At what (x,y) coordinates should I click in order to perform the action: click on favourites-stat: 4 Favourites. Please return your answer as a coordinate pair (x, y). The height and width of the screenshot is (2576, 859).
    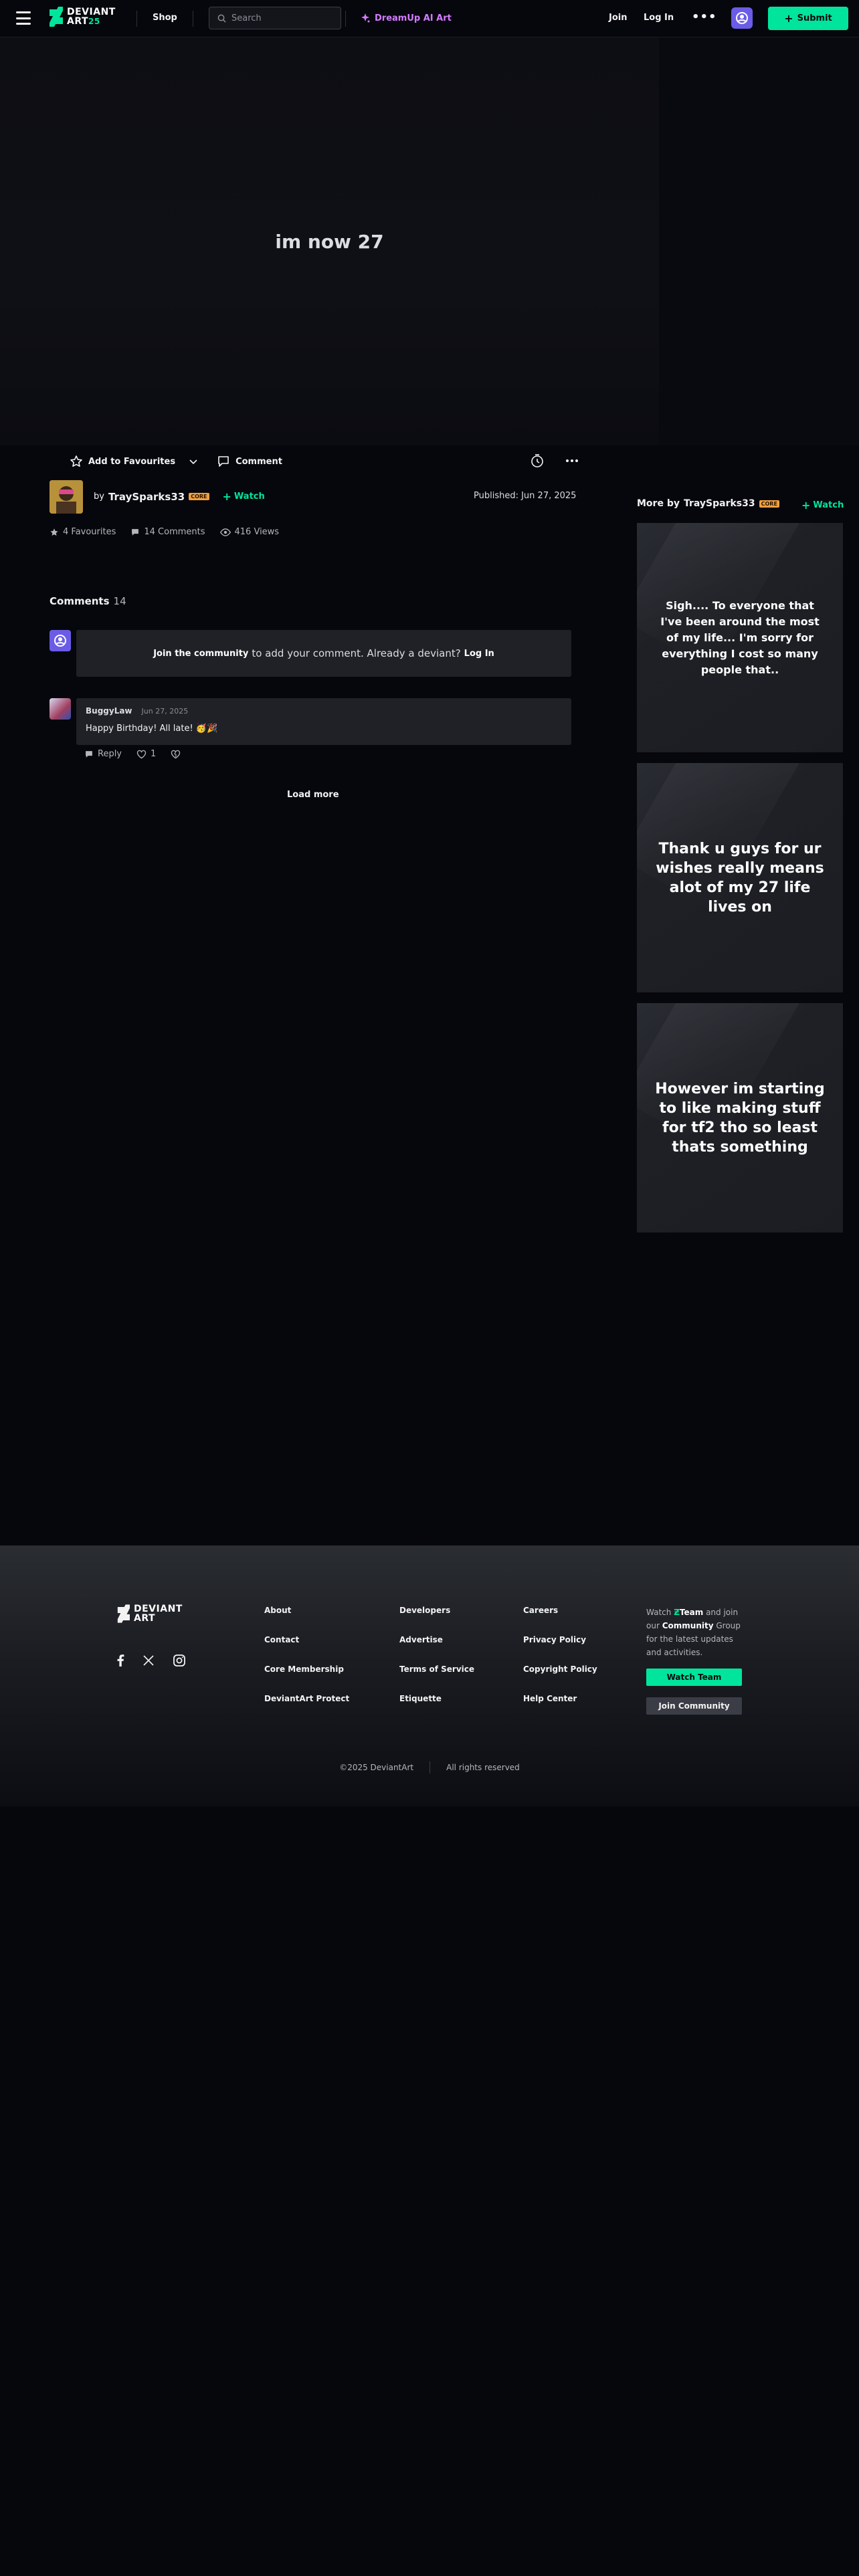
    Looking at the image, I should click on (83, 532).